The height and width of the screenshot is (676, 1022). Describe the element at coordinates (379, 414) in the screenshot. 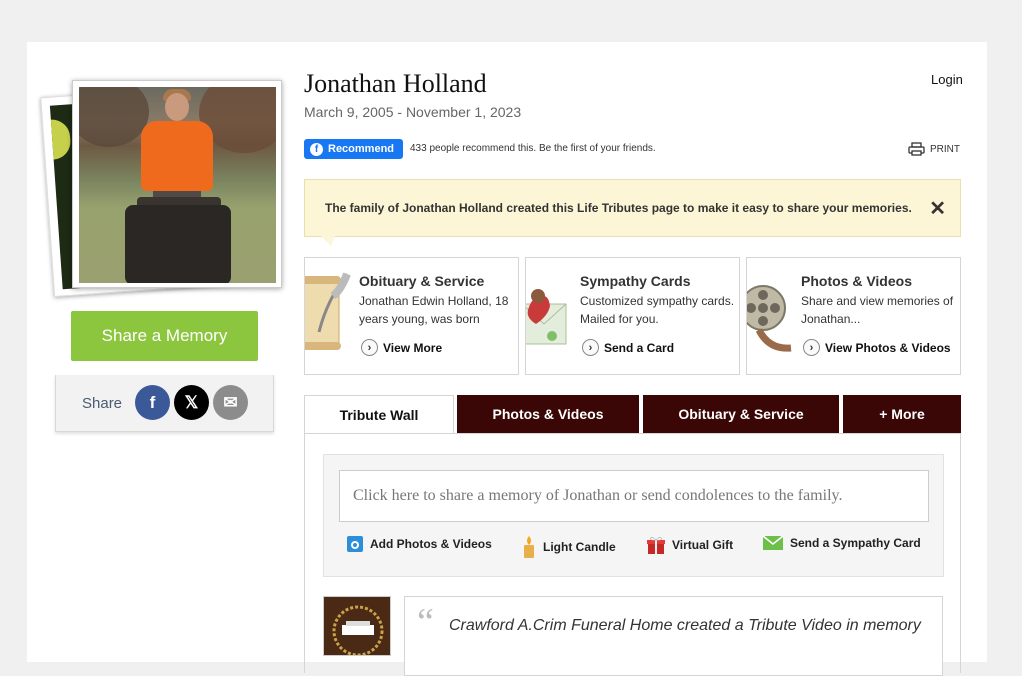

I see `tab-tribute-wall: Tribute Wall` at that location.